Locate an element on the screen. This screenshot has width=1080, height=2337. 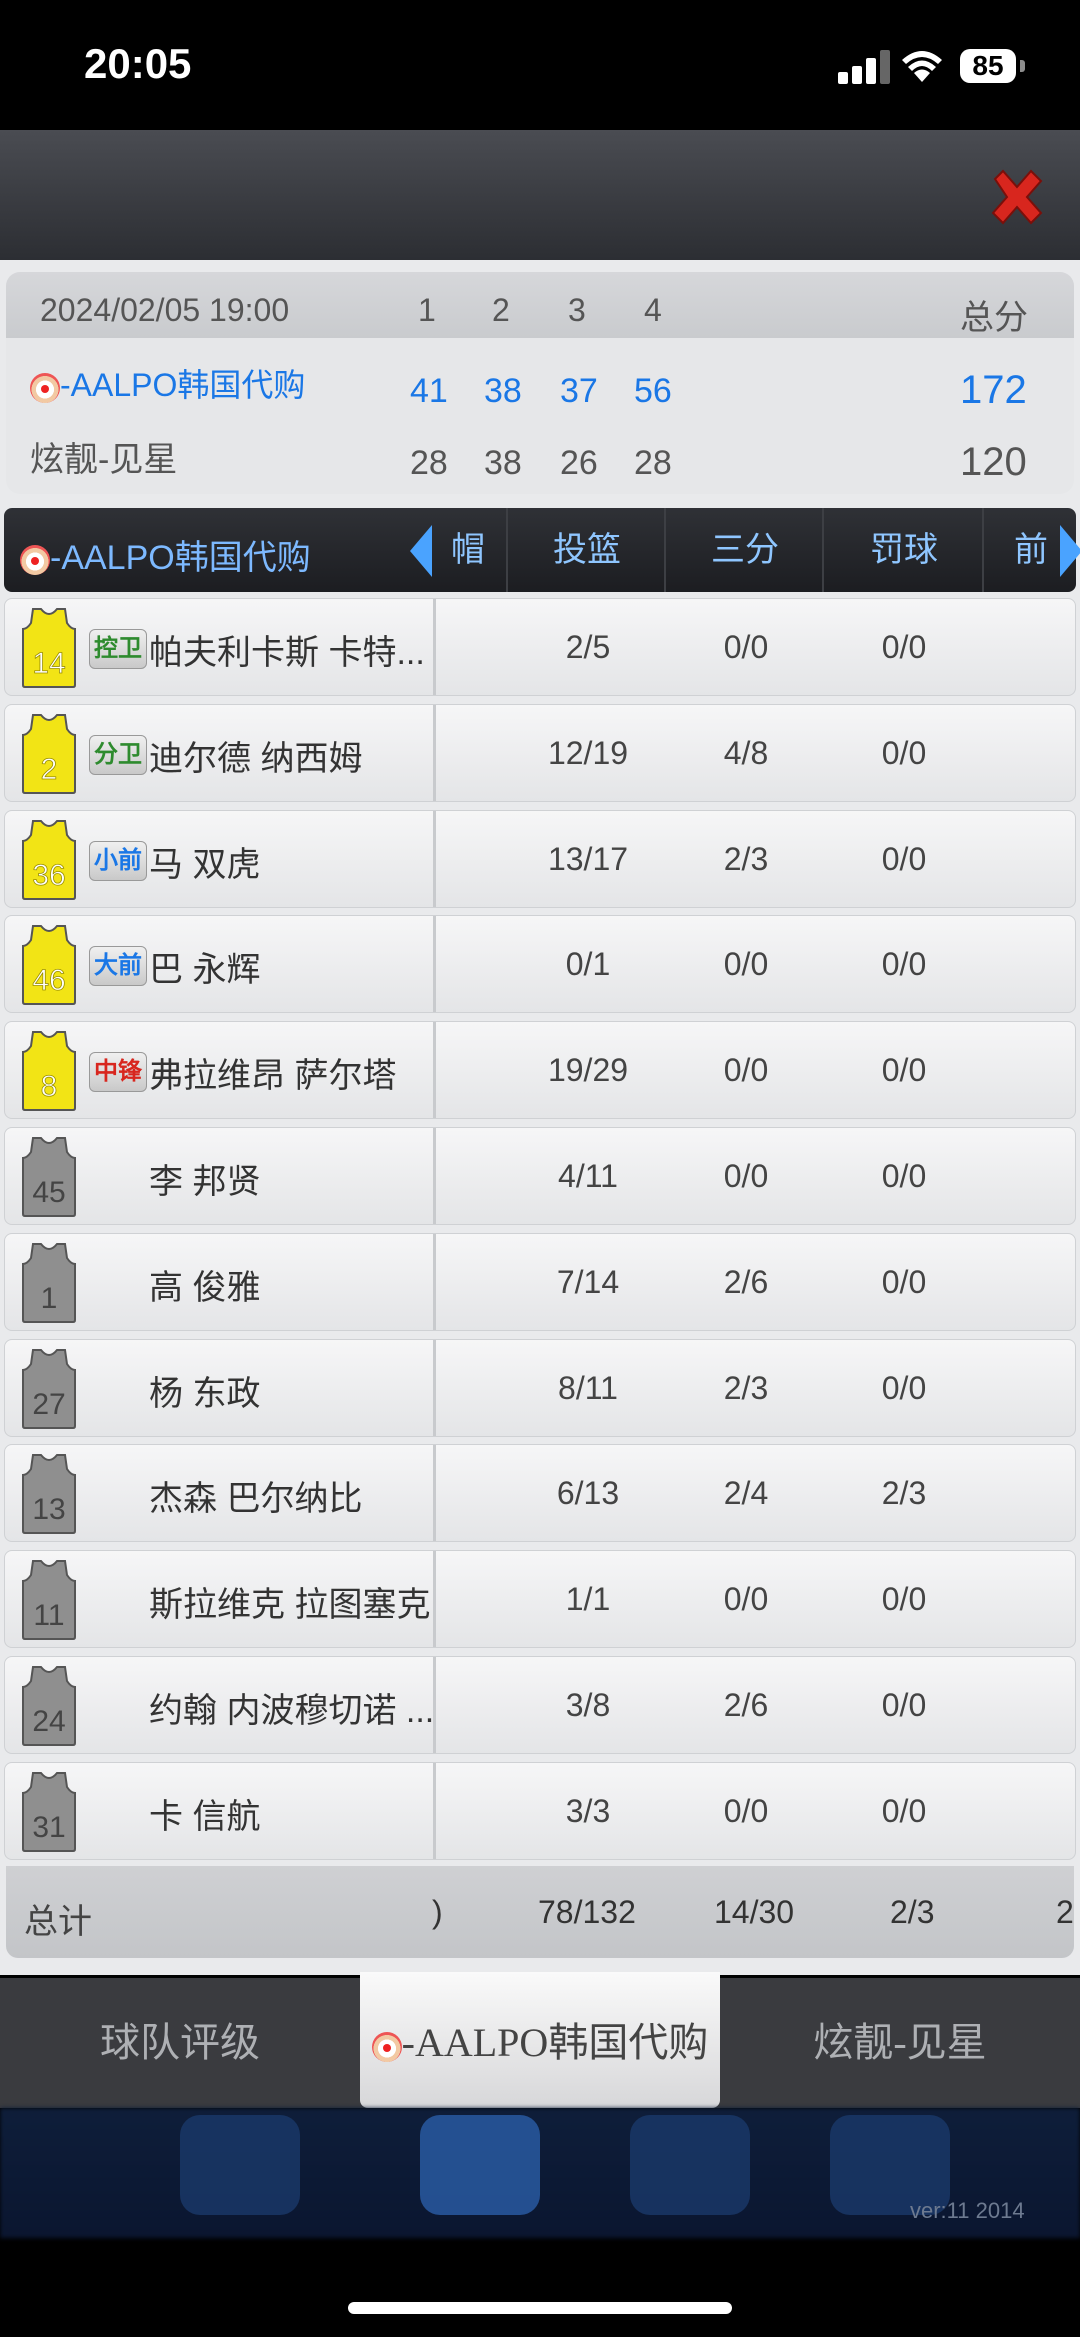
jersey-icon: 14 is located at coordinates (49, 648).